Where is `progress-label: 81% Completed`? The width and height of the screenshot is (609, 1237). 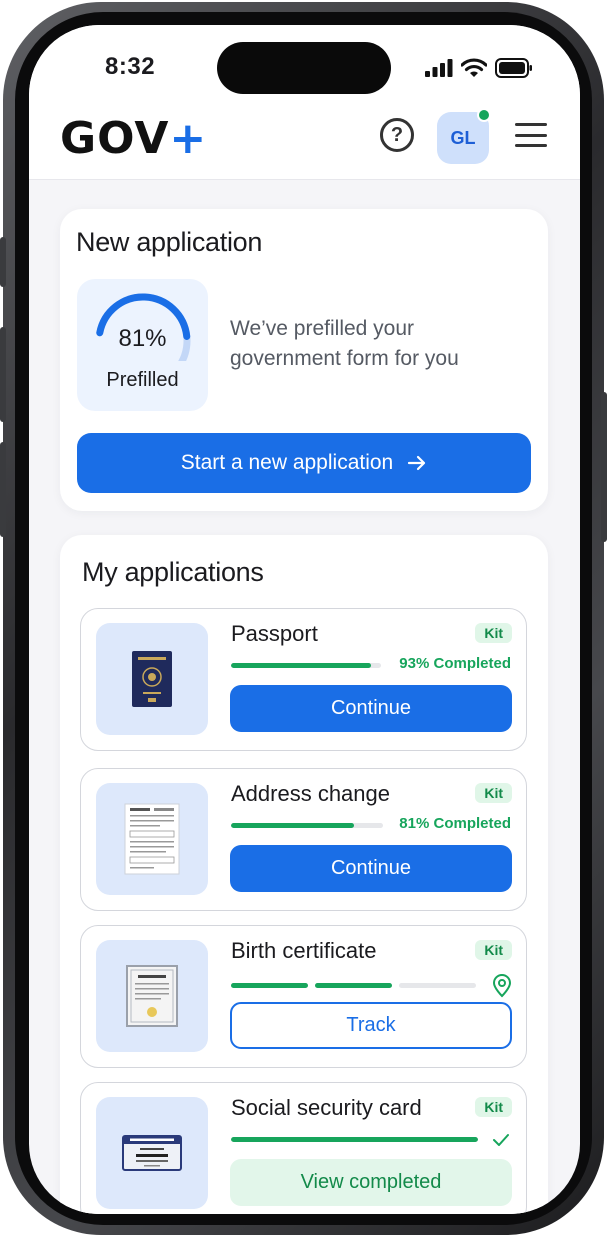 progress-label: 81% Completed is located at coordinates (455, 823).